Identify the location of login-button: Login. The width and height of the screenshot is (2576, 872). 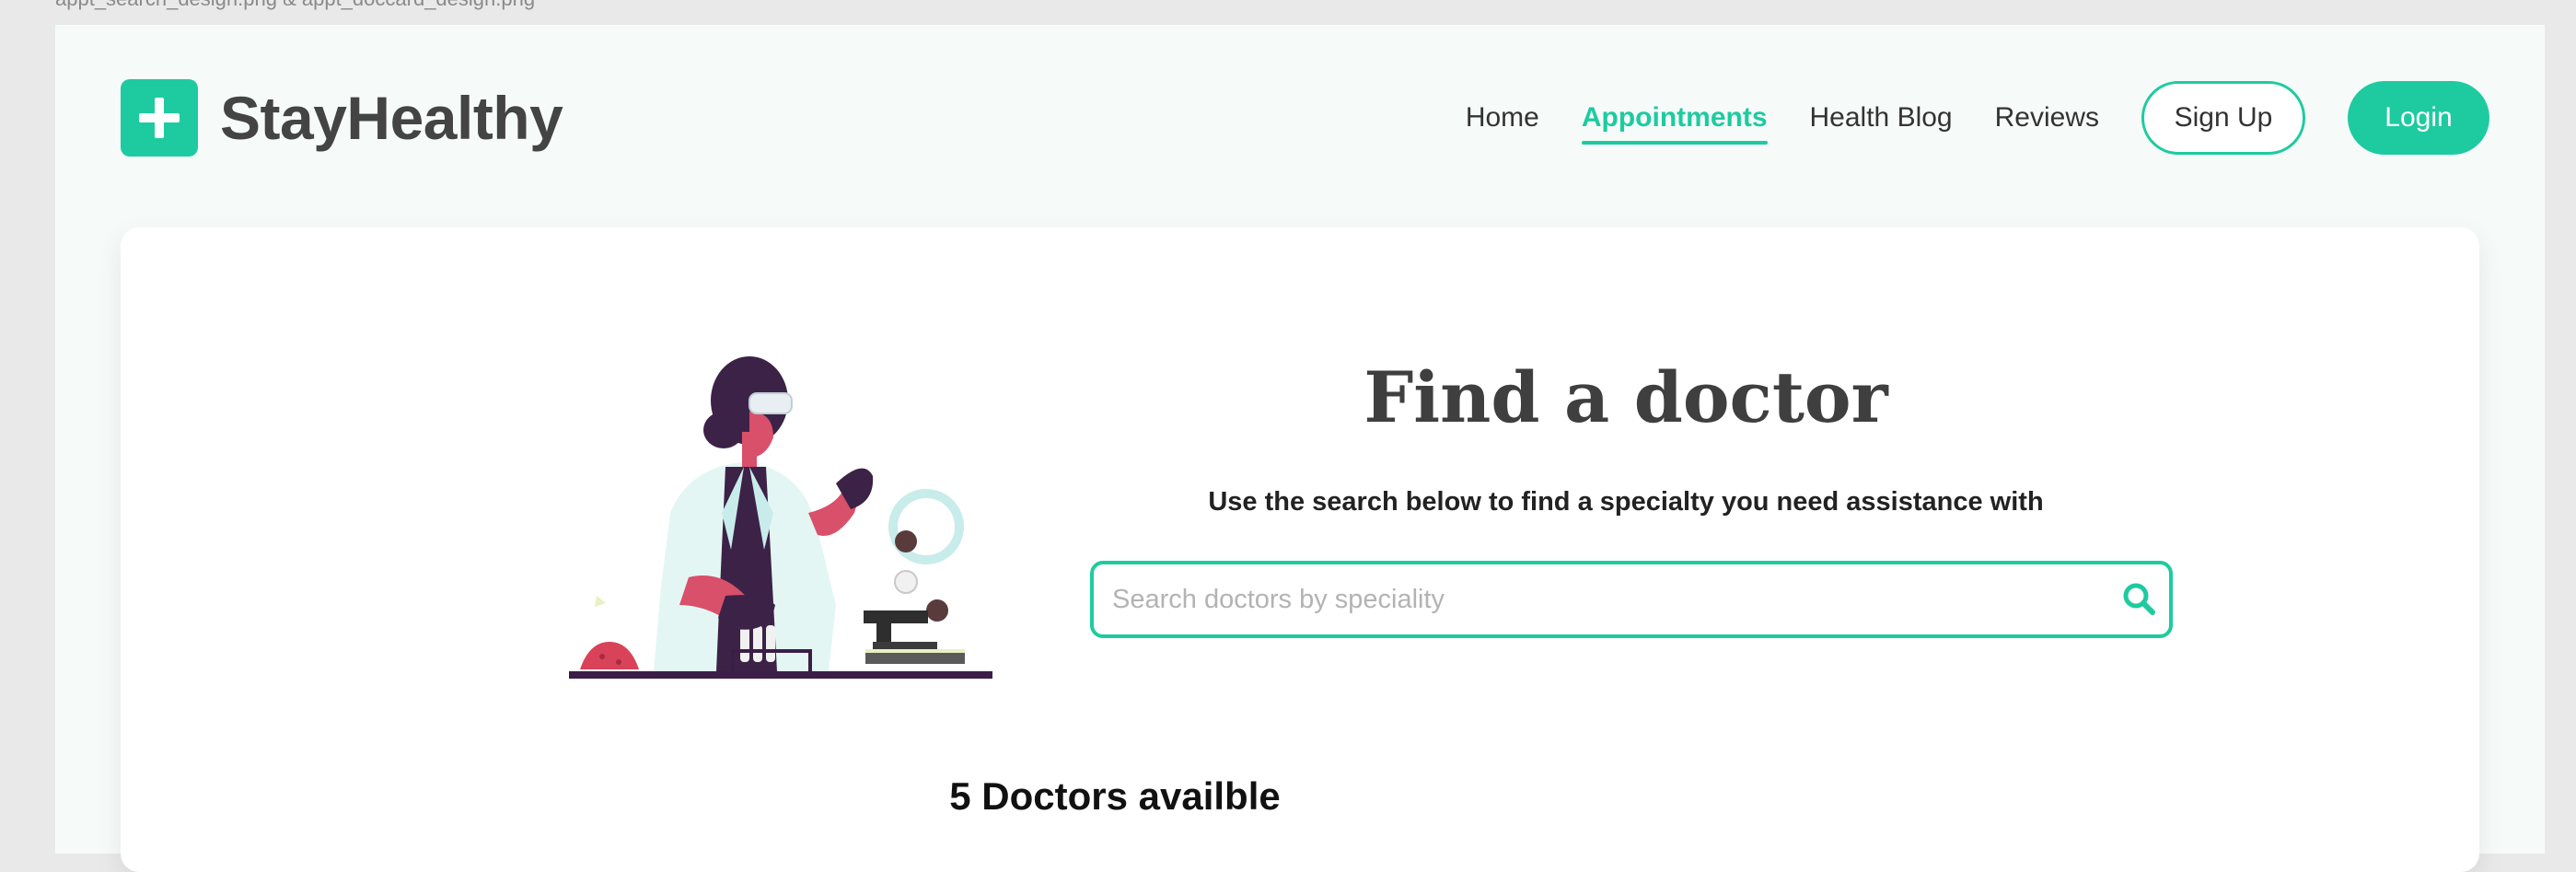
(2418, 118).